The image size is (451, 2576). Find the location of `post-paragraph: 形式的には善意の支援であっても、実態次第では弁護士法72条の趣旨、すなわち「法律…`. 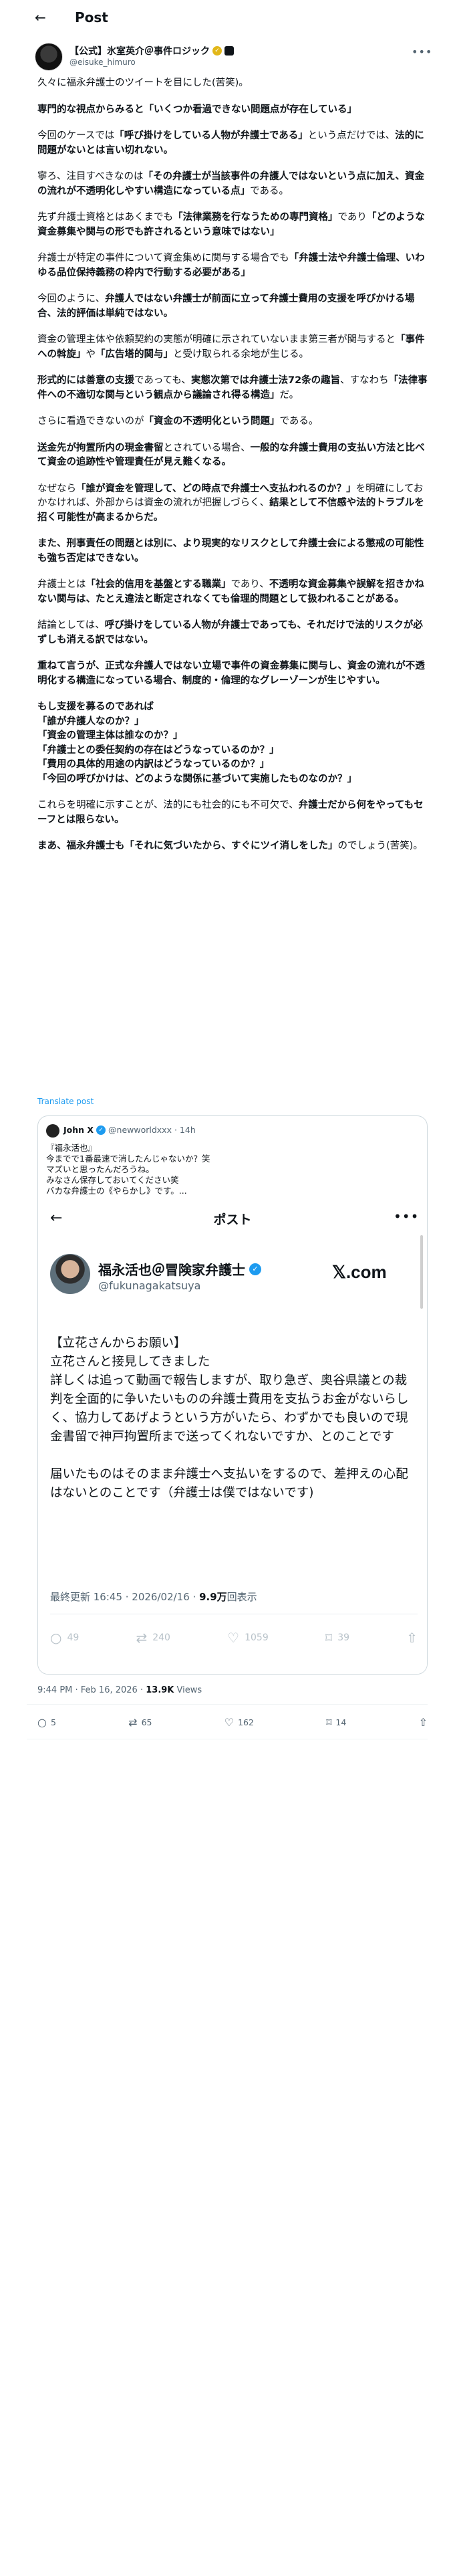

post-paragraph: 形式的には善意の支援であっても、実態次第では弁護士法72条の趣旨、すなわち「法律… is located at coordinates (232, 388).